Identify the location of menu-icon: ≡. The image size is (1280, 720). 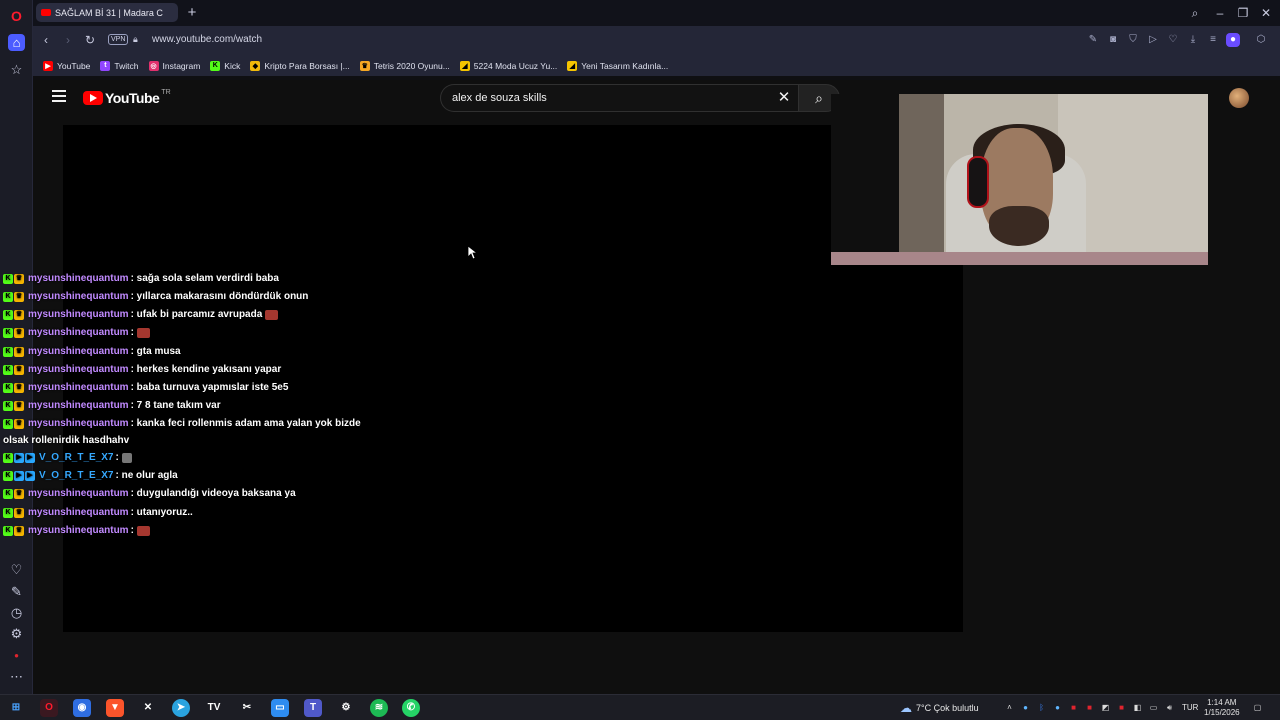
(1213, 40).